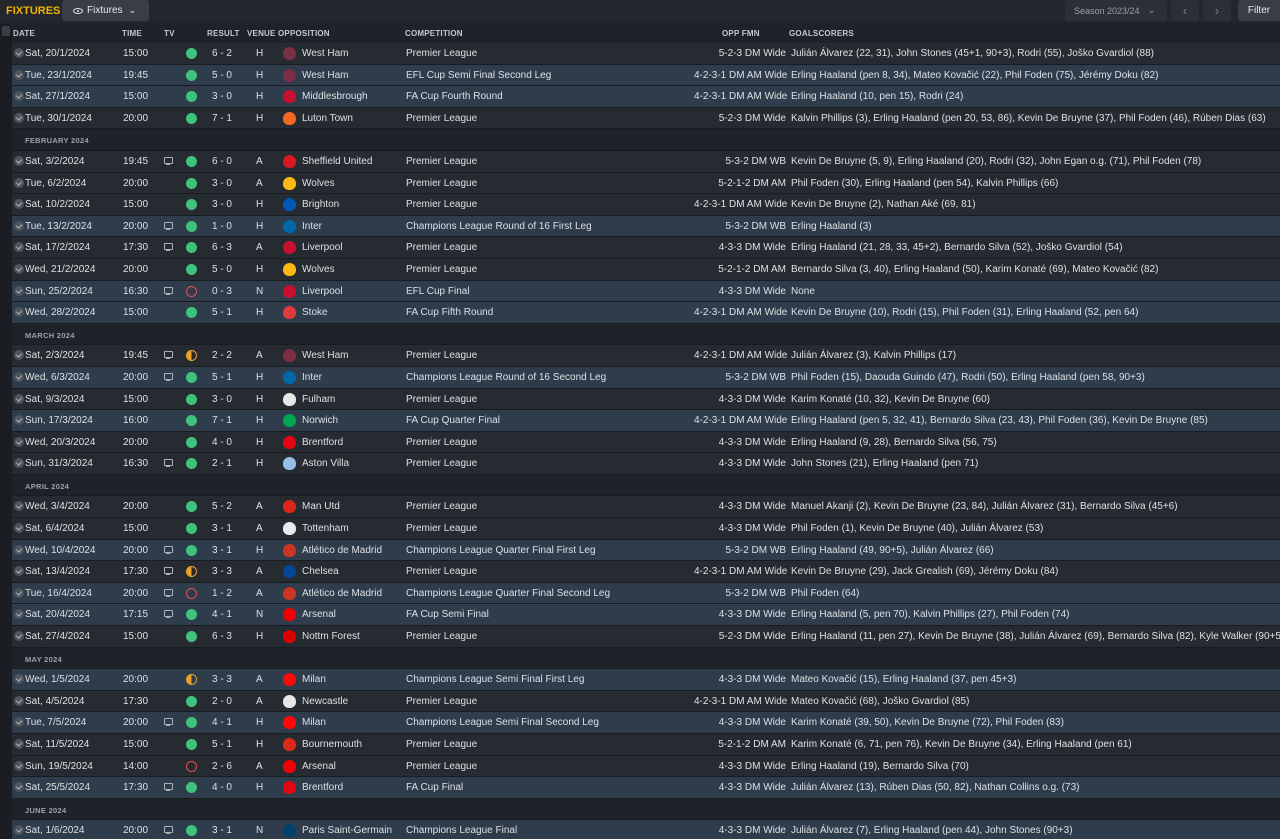 The image size is (1280, 839). I want to click on opposition-link: Nottm Forest, so click(331, 636).